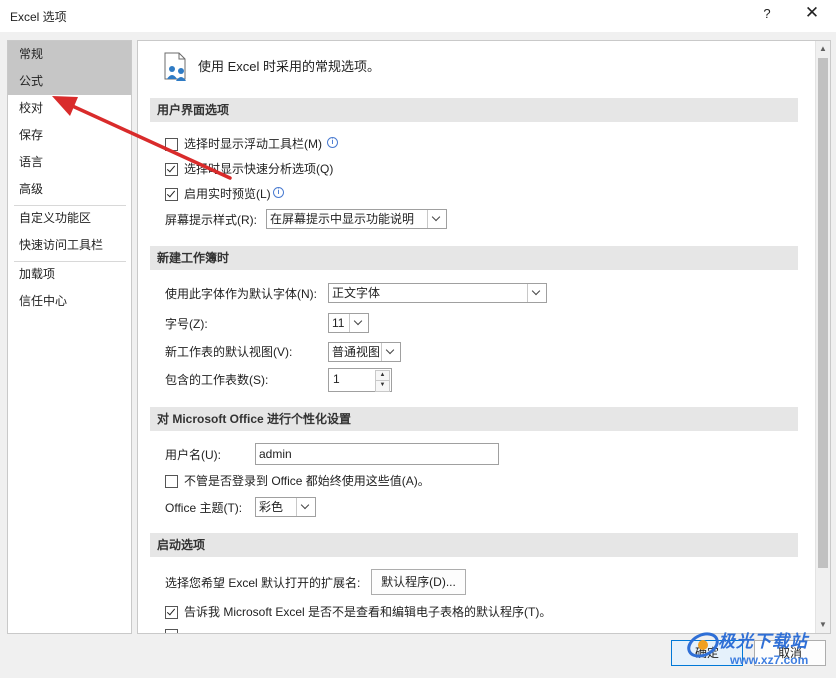 This screenshot has width=836, height=678. Describe the element at coordinates (271, 507) in the screenshot. I see `theme-value: 彩色` at that location.